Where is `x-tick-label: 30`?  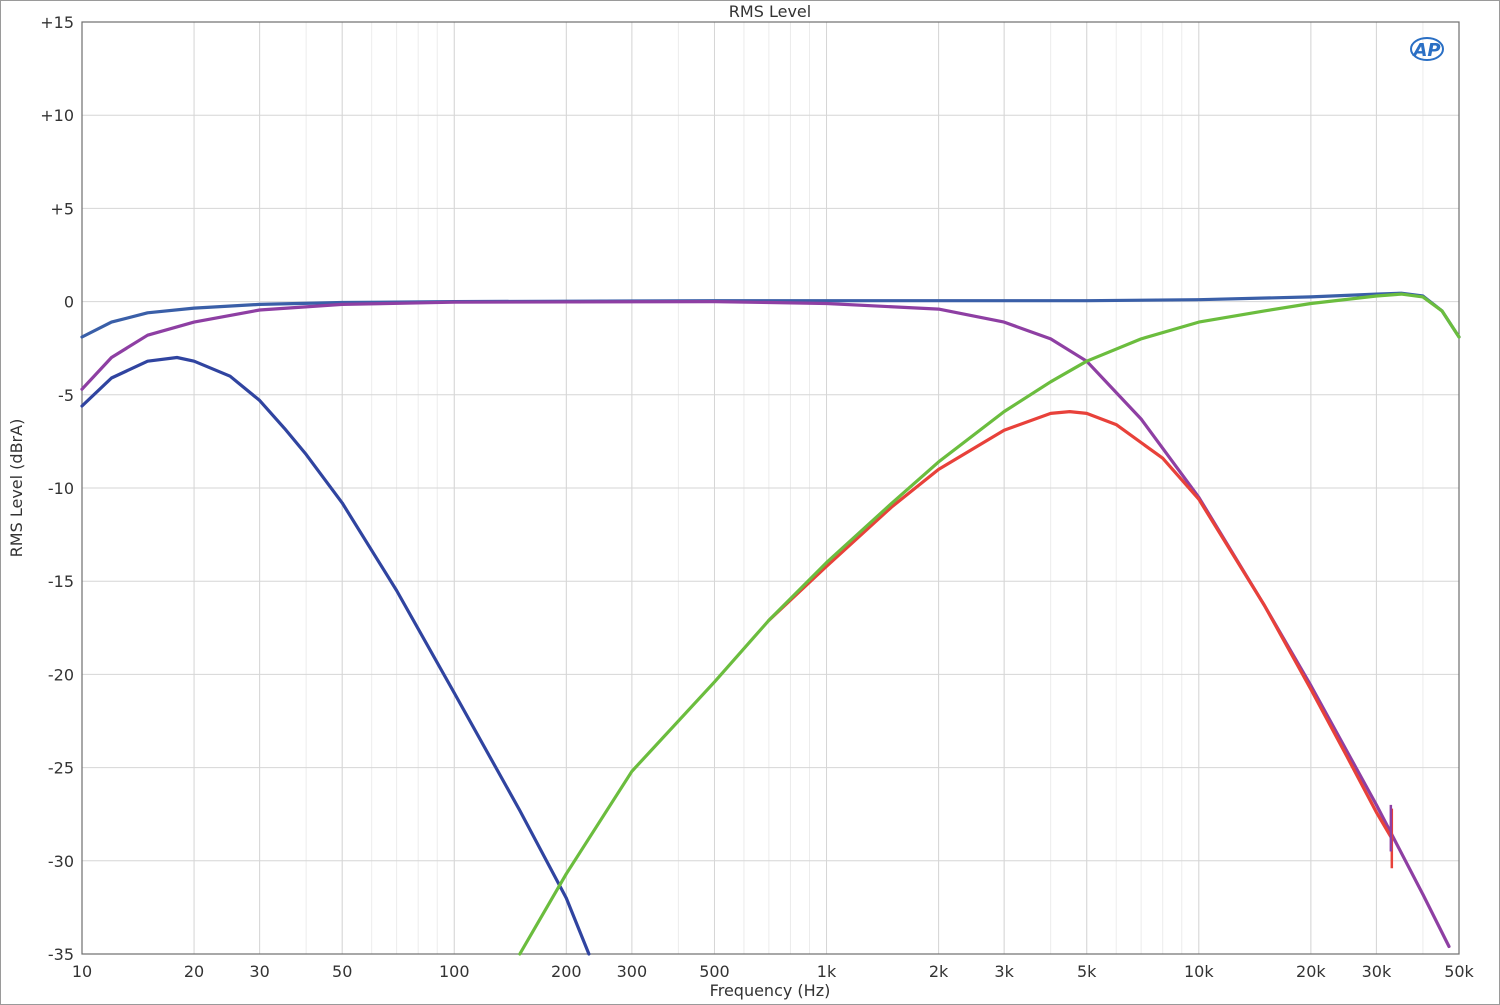
x-tick-label: 30 is located at coordinates (259, 971).